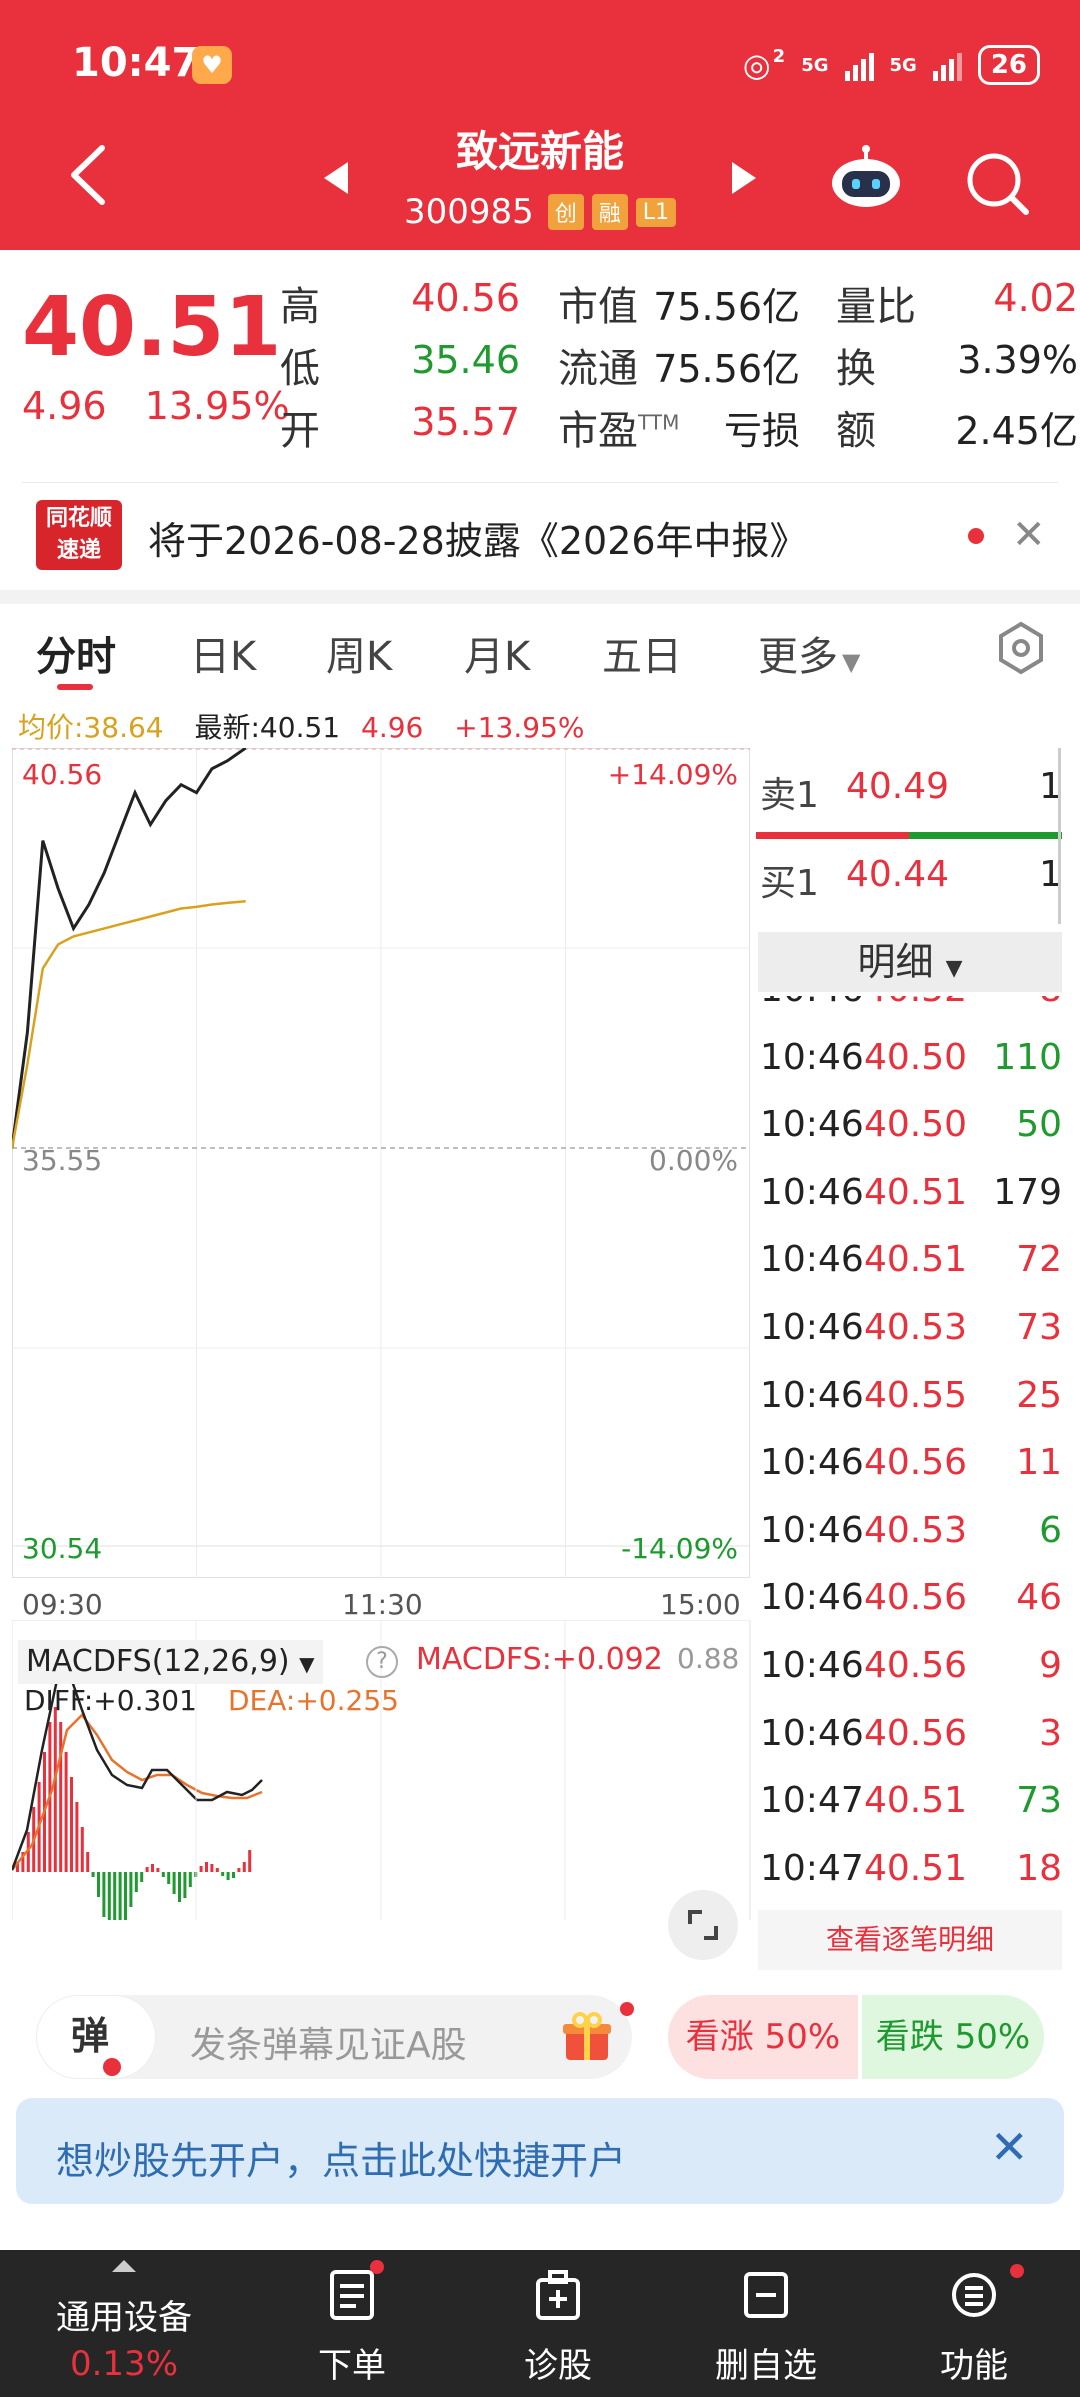 This screenshot has height=2397, width=1080. I want to click on order-book-divider, so click(1059, 836).